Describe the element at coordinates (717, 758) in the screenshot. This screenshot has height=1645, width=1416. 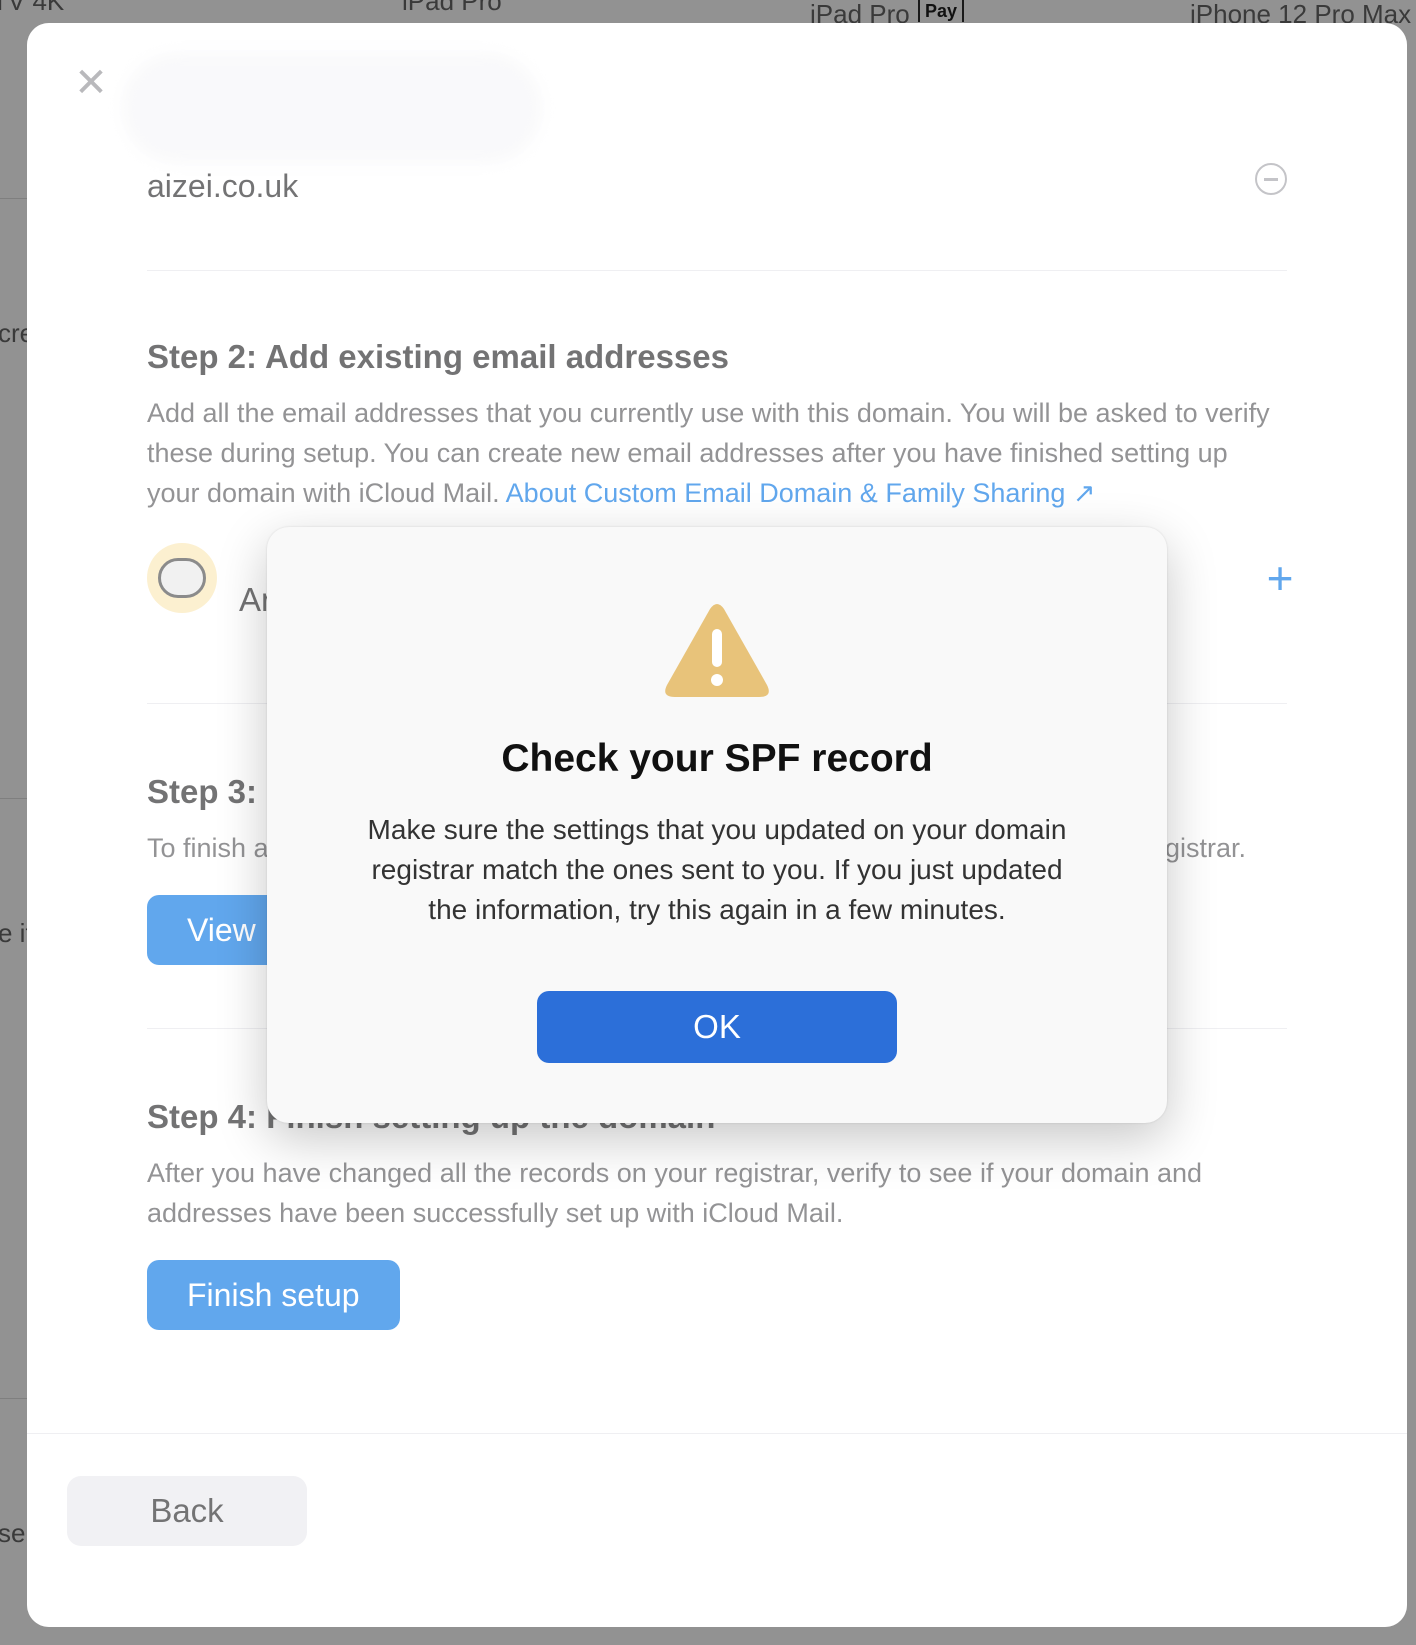
I see `dialog-title: Check your SPF record` at that location.